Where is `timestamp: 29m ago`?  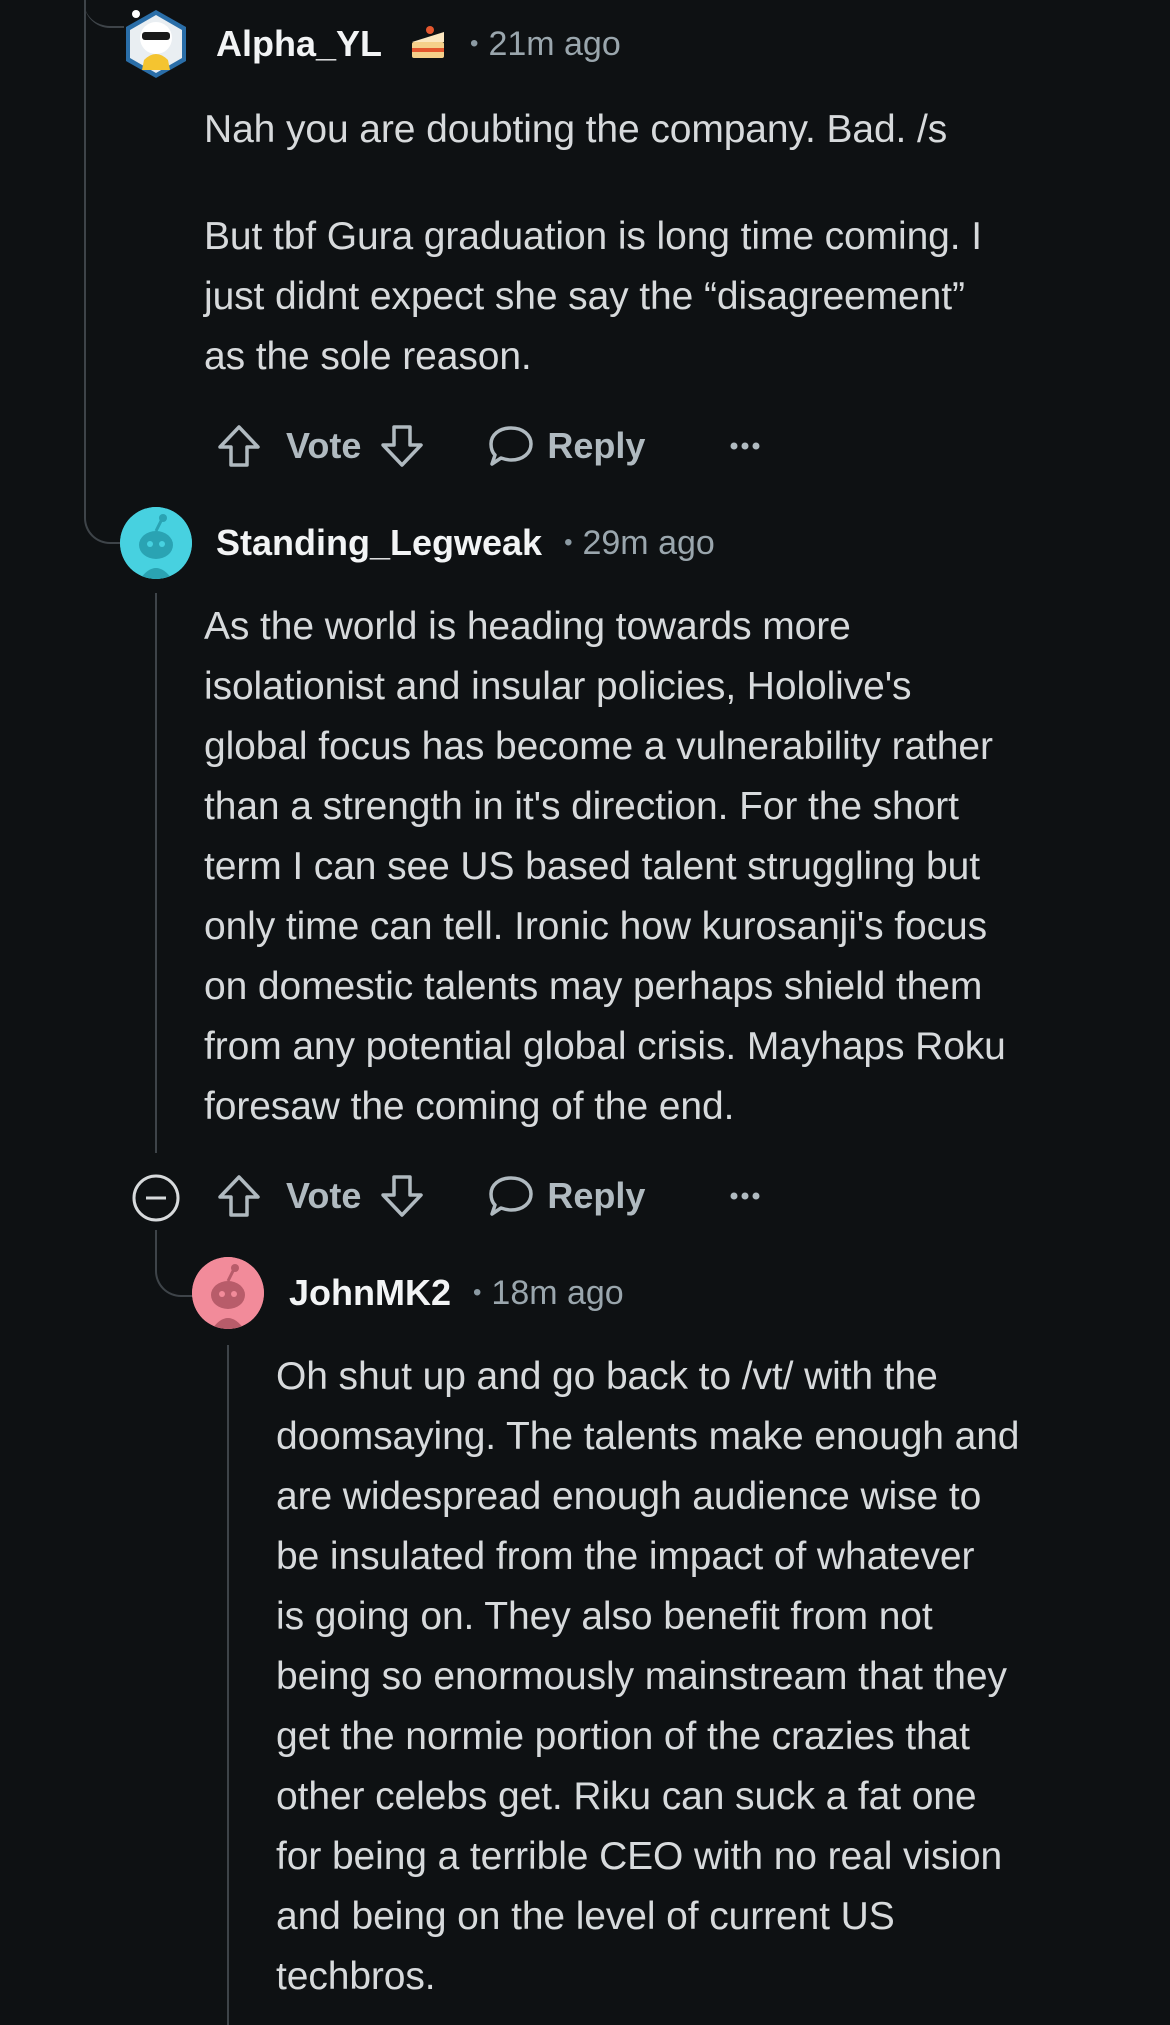
timestamp: 29m ago is located at coordinates (648, 542).